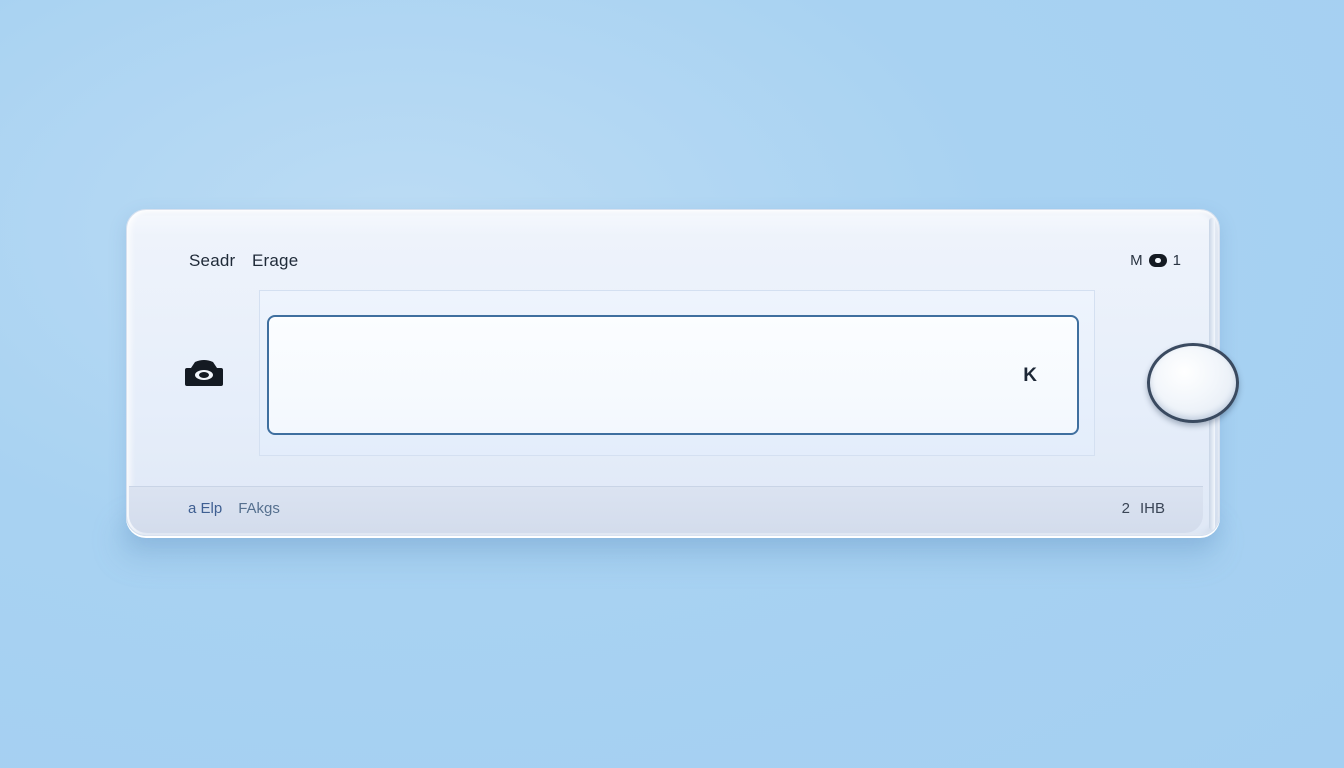 The width and height of the screenshot is (1344, 768). I want to click on bottom-left-group: a Elp FAkgs, so click(234, 508).